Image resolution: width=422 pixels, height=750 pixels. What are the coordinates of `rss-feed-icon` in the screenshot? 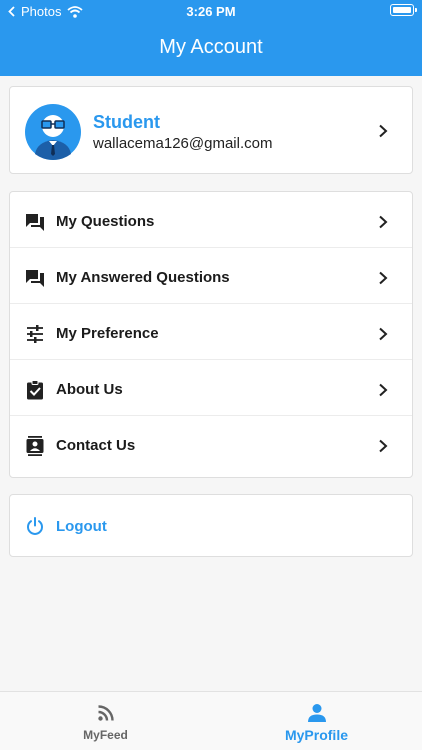 It's located at (106, 713).